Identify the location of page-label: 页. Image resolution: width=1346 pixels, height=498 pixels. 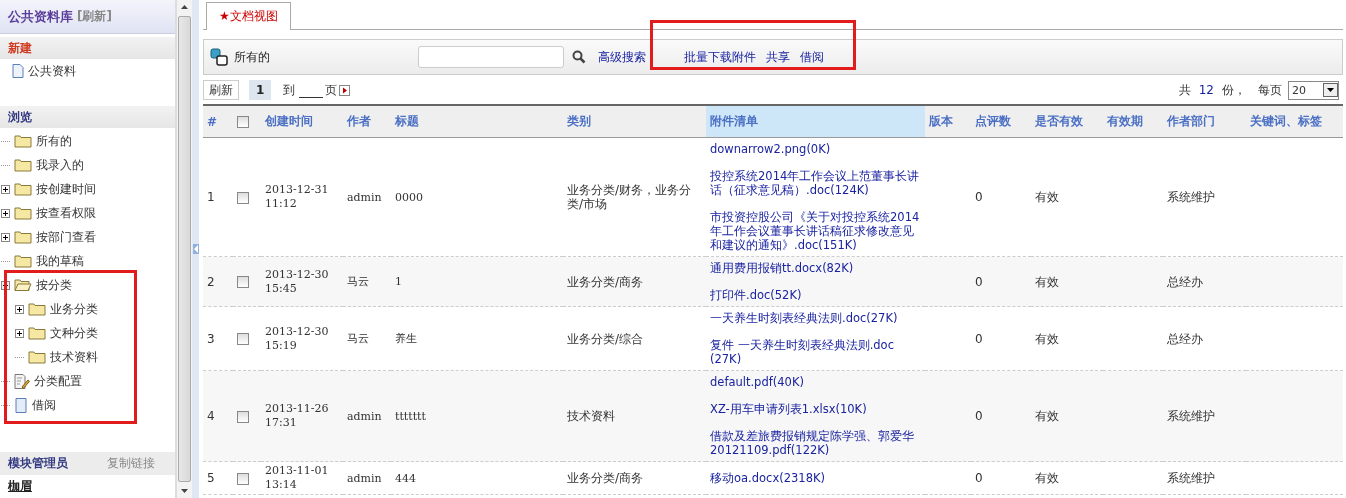
(331, 90).